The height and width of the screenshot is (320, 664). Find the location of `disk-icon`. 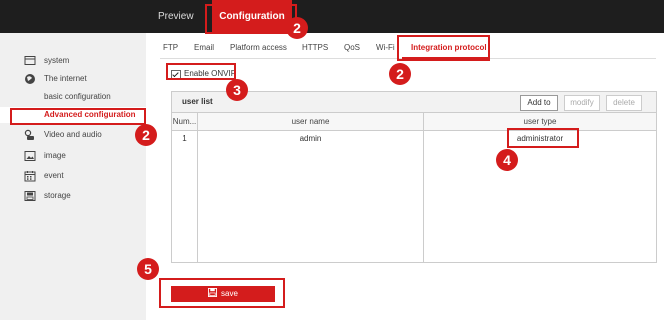

disk-icon is located at coordinates (30, 196).